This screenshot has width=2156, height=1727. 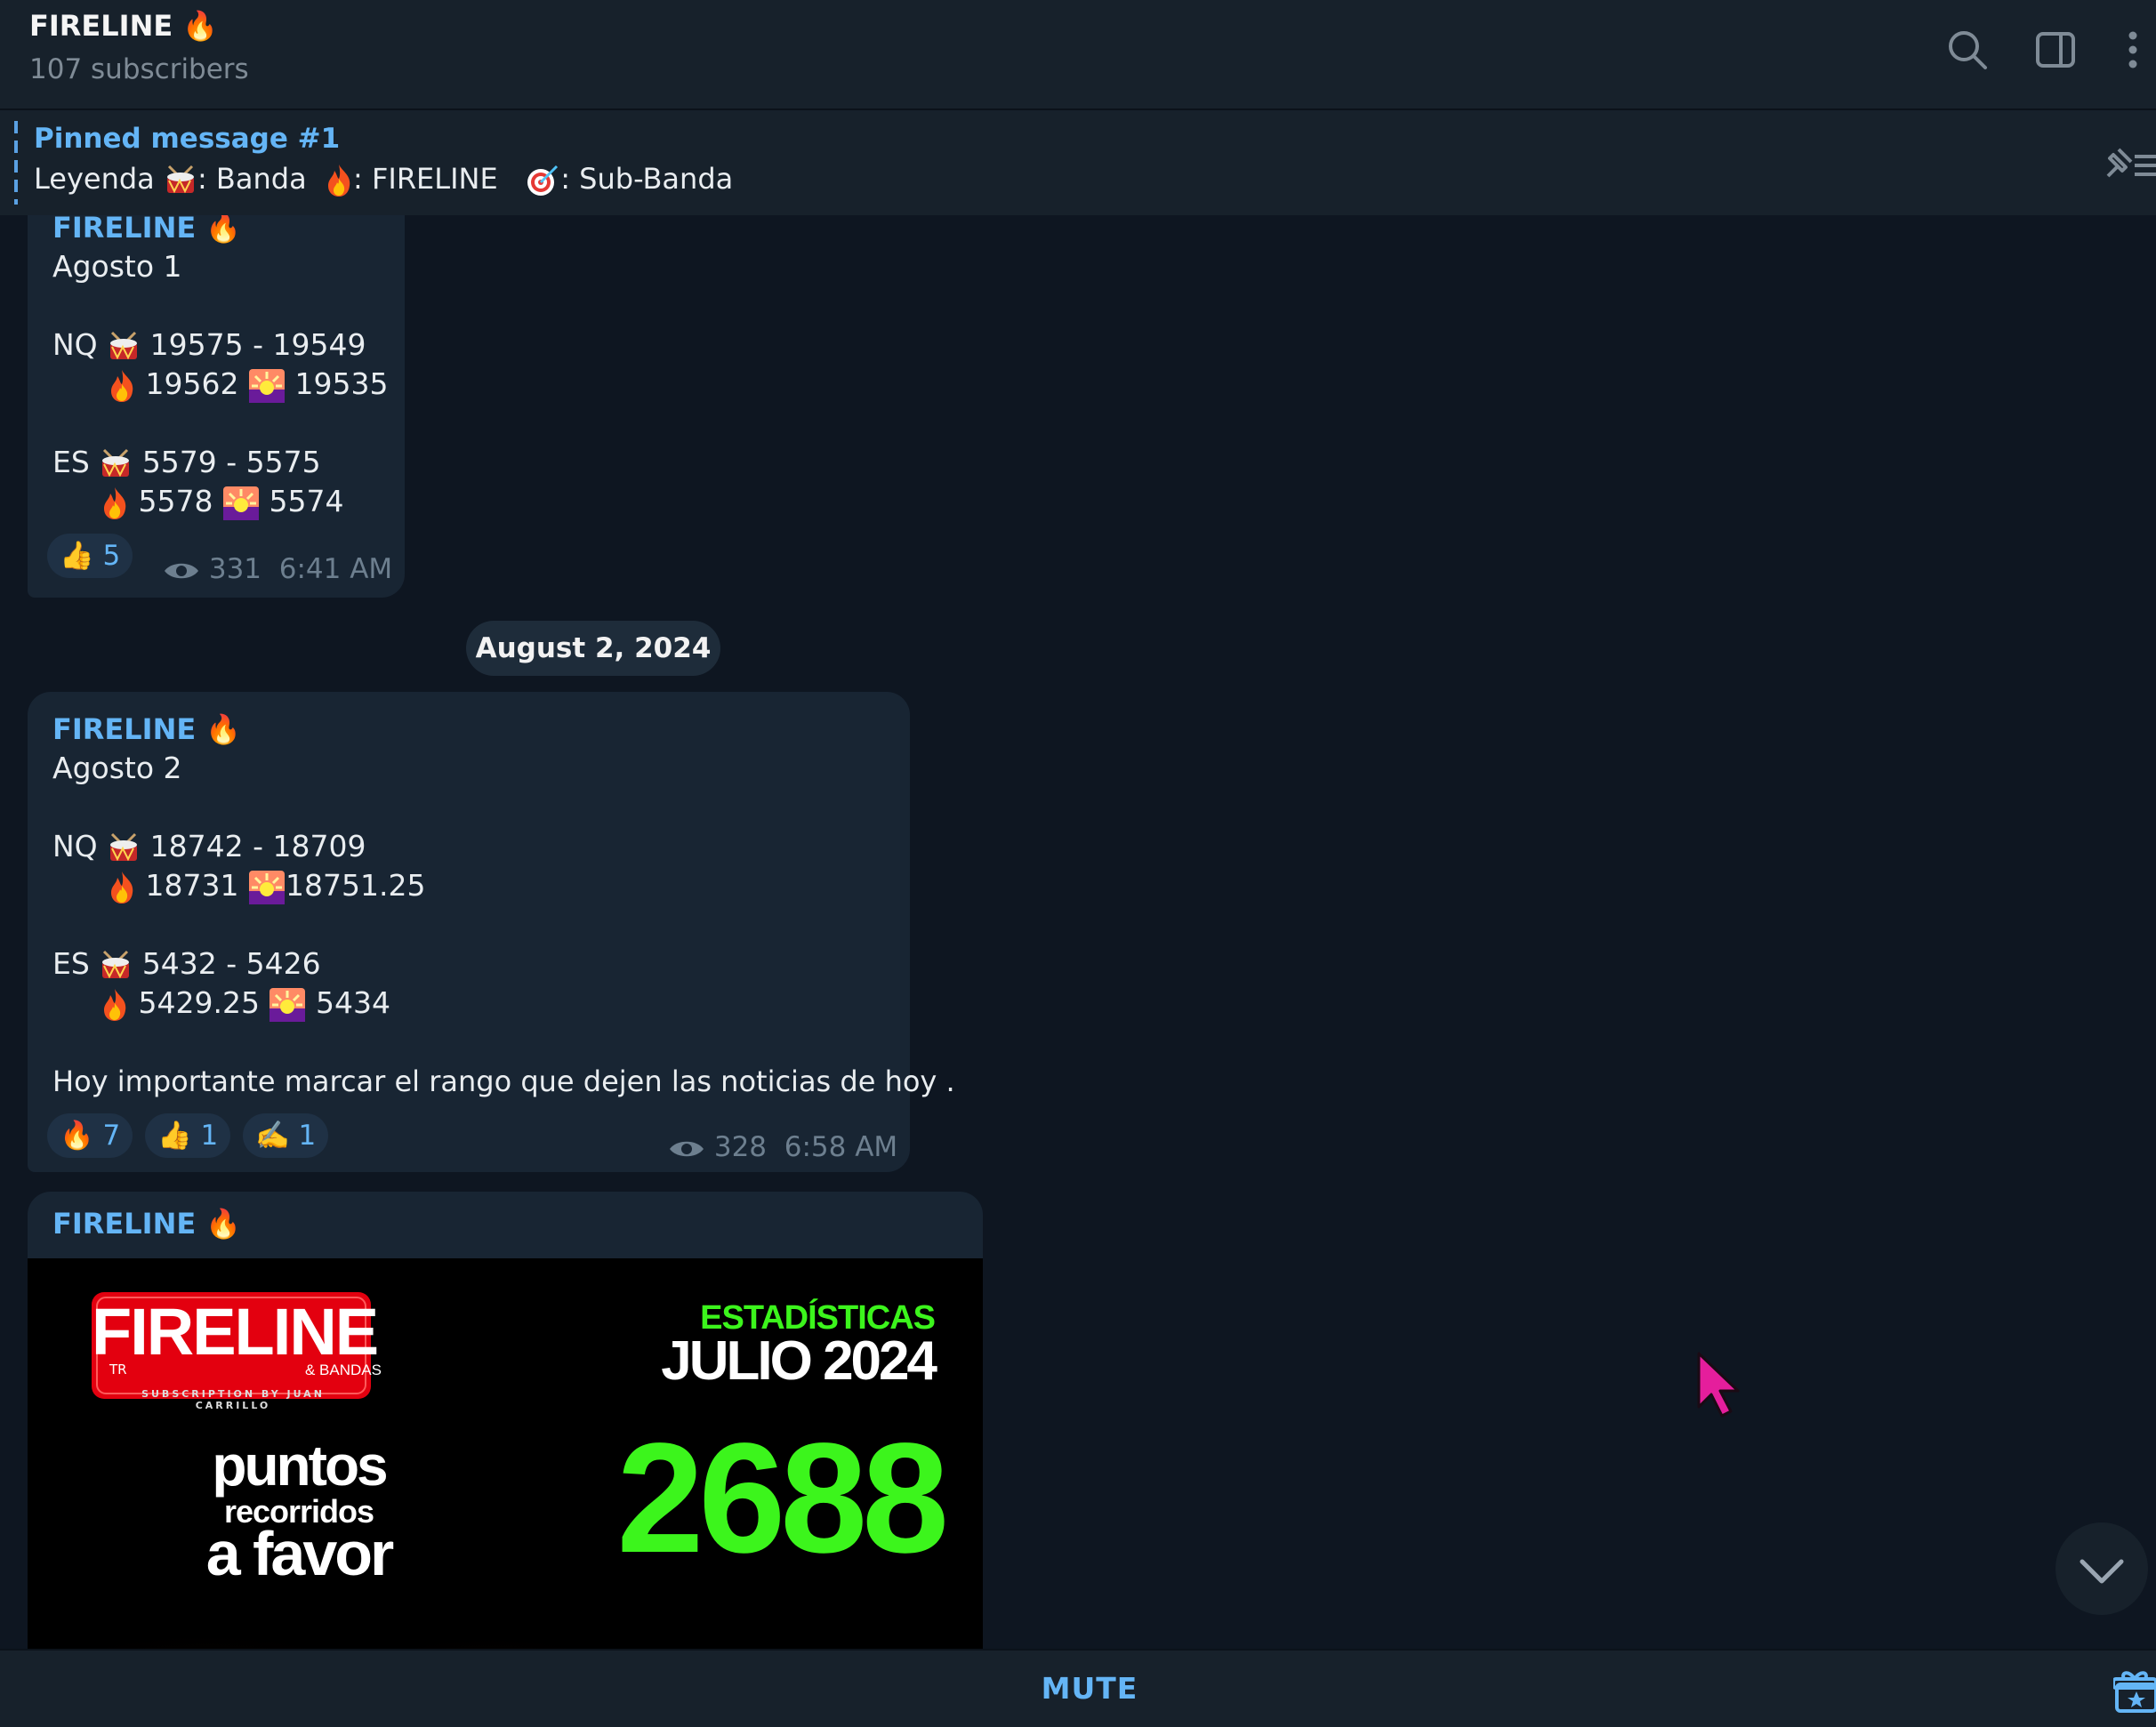 What do you see at coordinates (112, 1136) in the screenshot?
I see `reaction-count: 7` at bounding box center [112, 1136].